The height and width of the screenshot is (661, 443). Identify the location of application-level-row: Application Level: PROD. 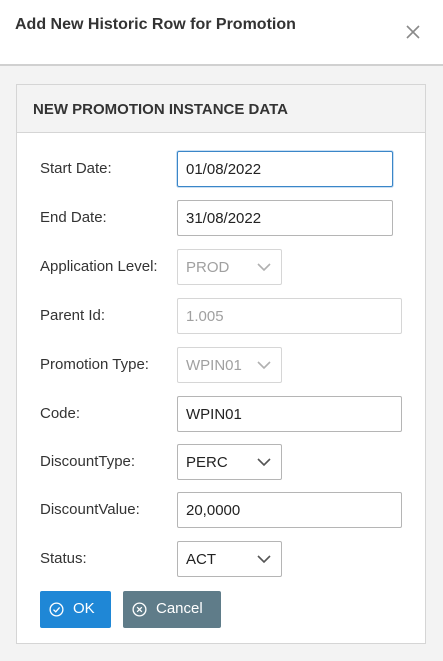
(222, 267).